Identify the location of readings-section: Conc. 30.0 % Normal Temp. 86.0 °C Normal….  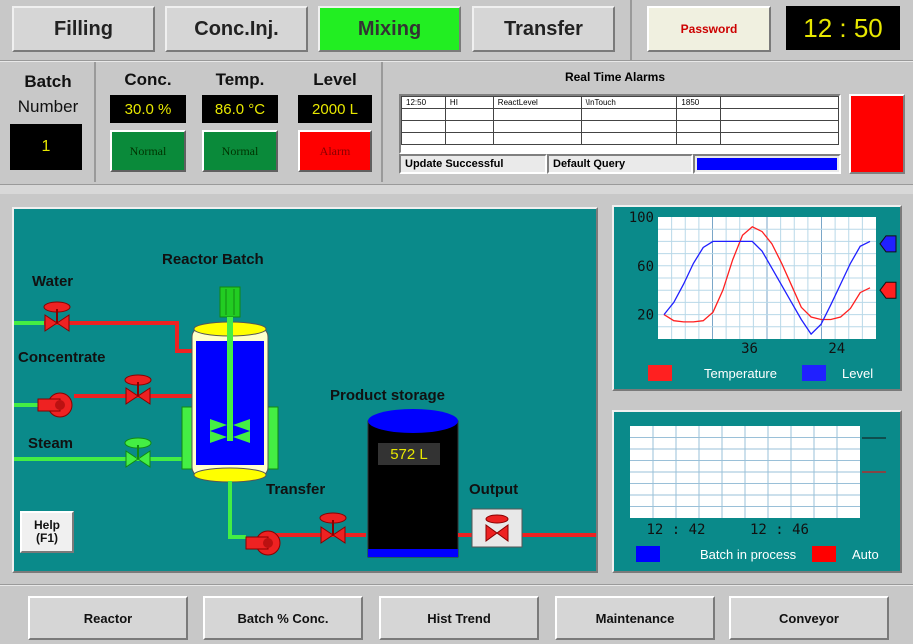
(240, 122).